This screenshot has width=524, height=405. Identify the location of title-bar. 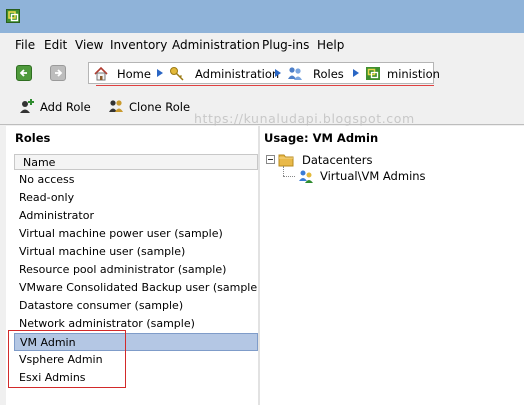
(262, 16).